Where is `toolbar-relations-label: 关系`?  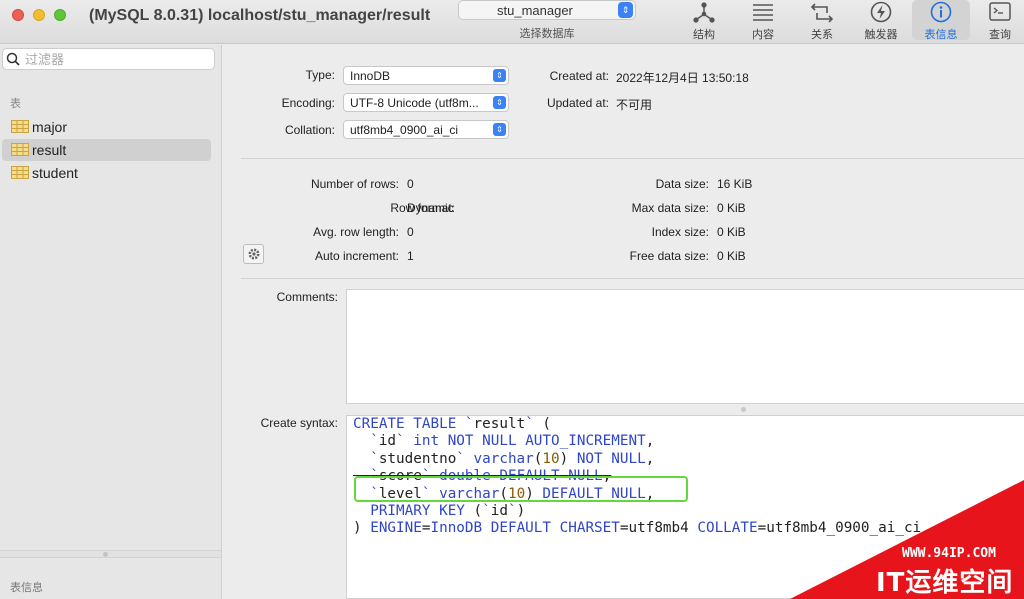 toolbar-relations-label: 关系 is located at coordinates (822, 35).